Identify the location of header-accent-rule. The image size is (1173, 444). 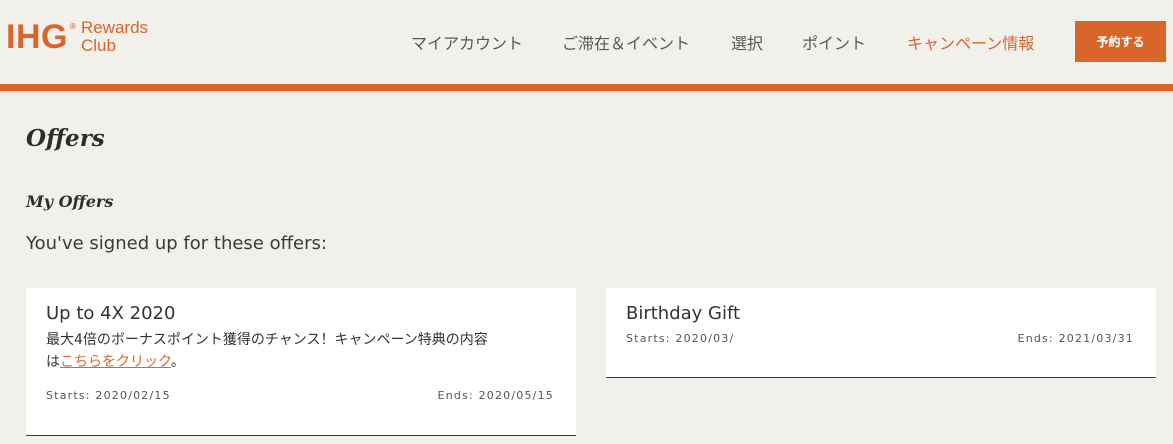
(586, 87).